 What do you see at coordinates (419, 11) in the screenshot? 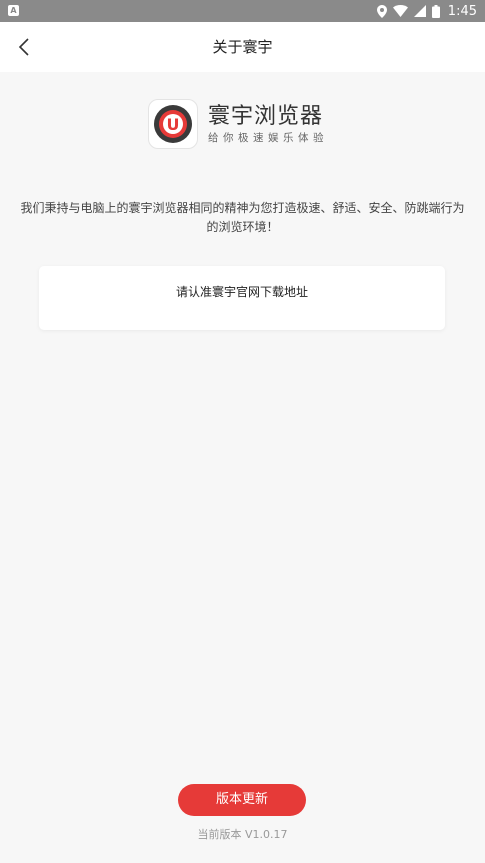
I see `signal-icon` at bounding box center [419, 11].